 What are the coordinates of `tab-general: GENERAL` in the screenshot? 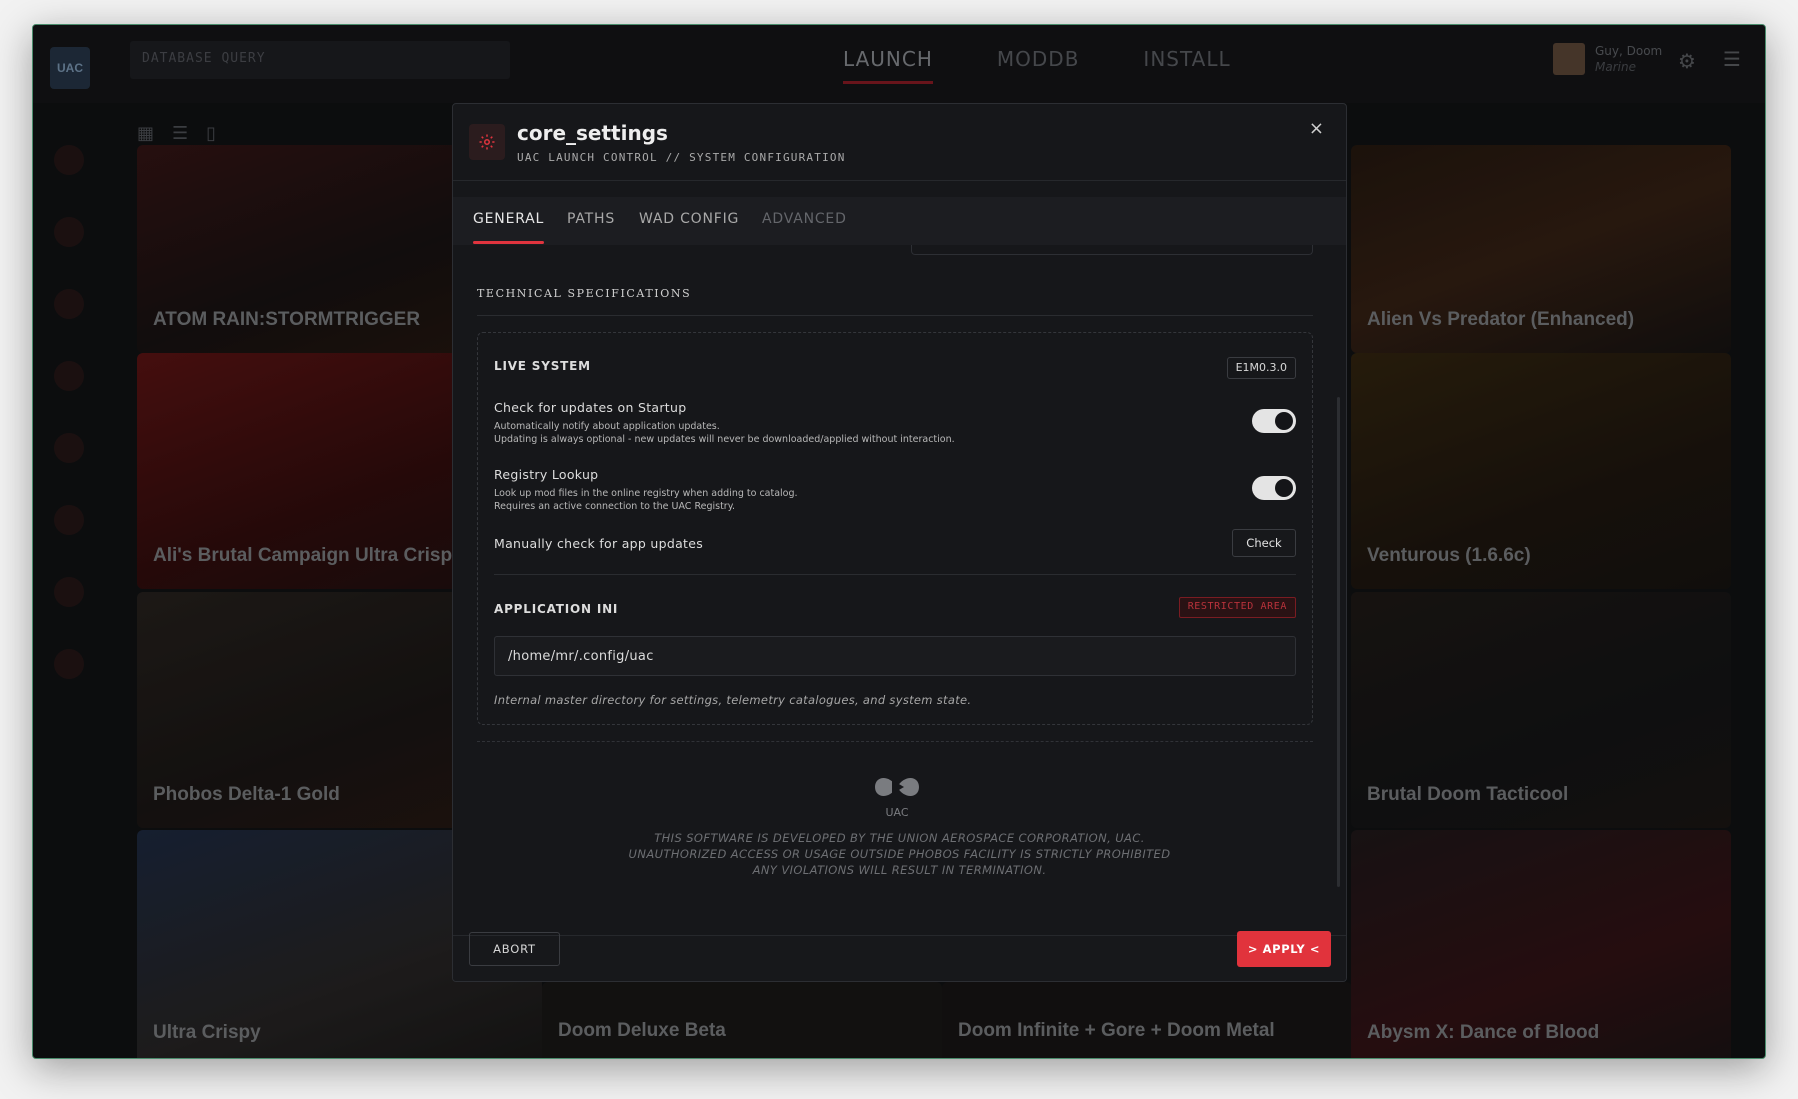 It's located at (508, 219).